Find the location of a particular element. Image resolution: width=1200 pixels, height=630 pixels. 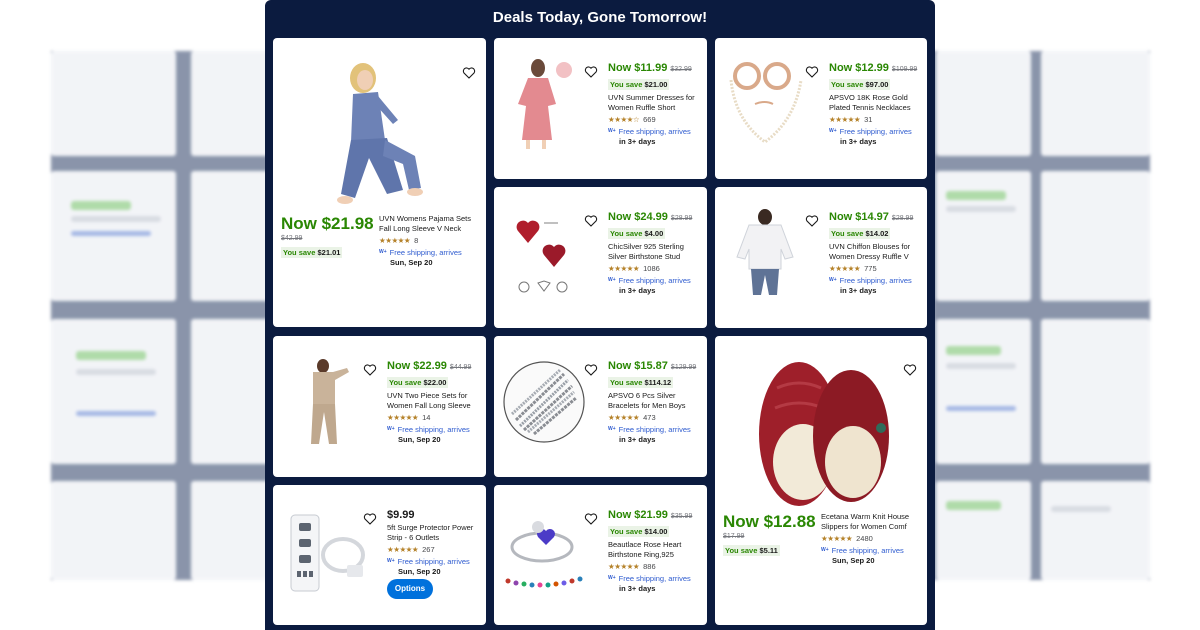

sale-price: Now $15.87 is located at coordinates (638, 366).